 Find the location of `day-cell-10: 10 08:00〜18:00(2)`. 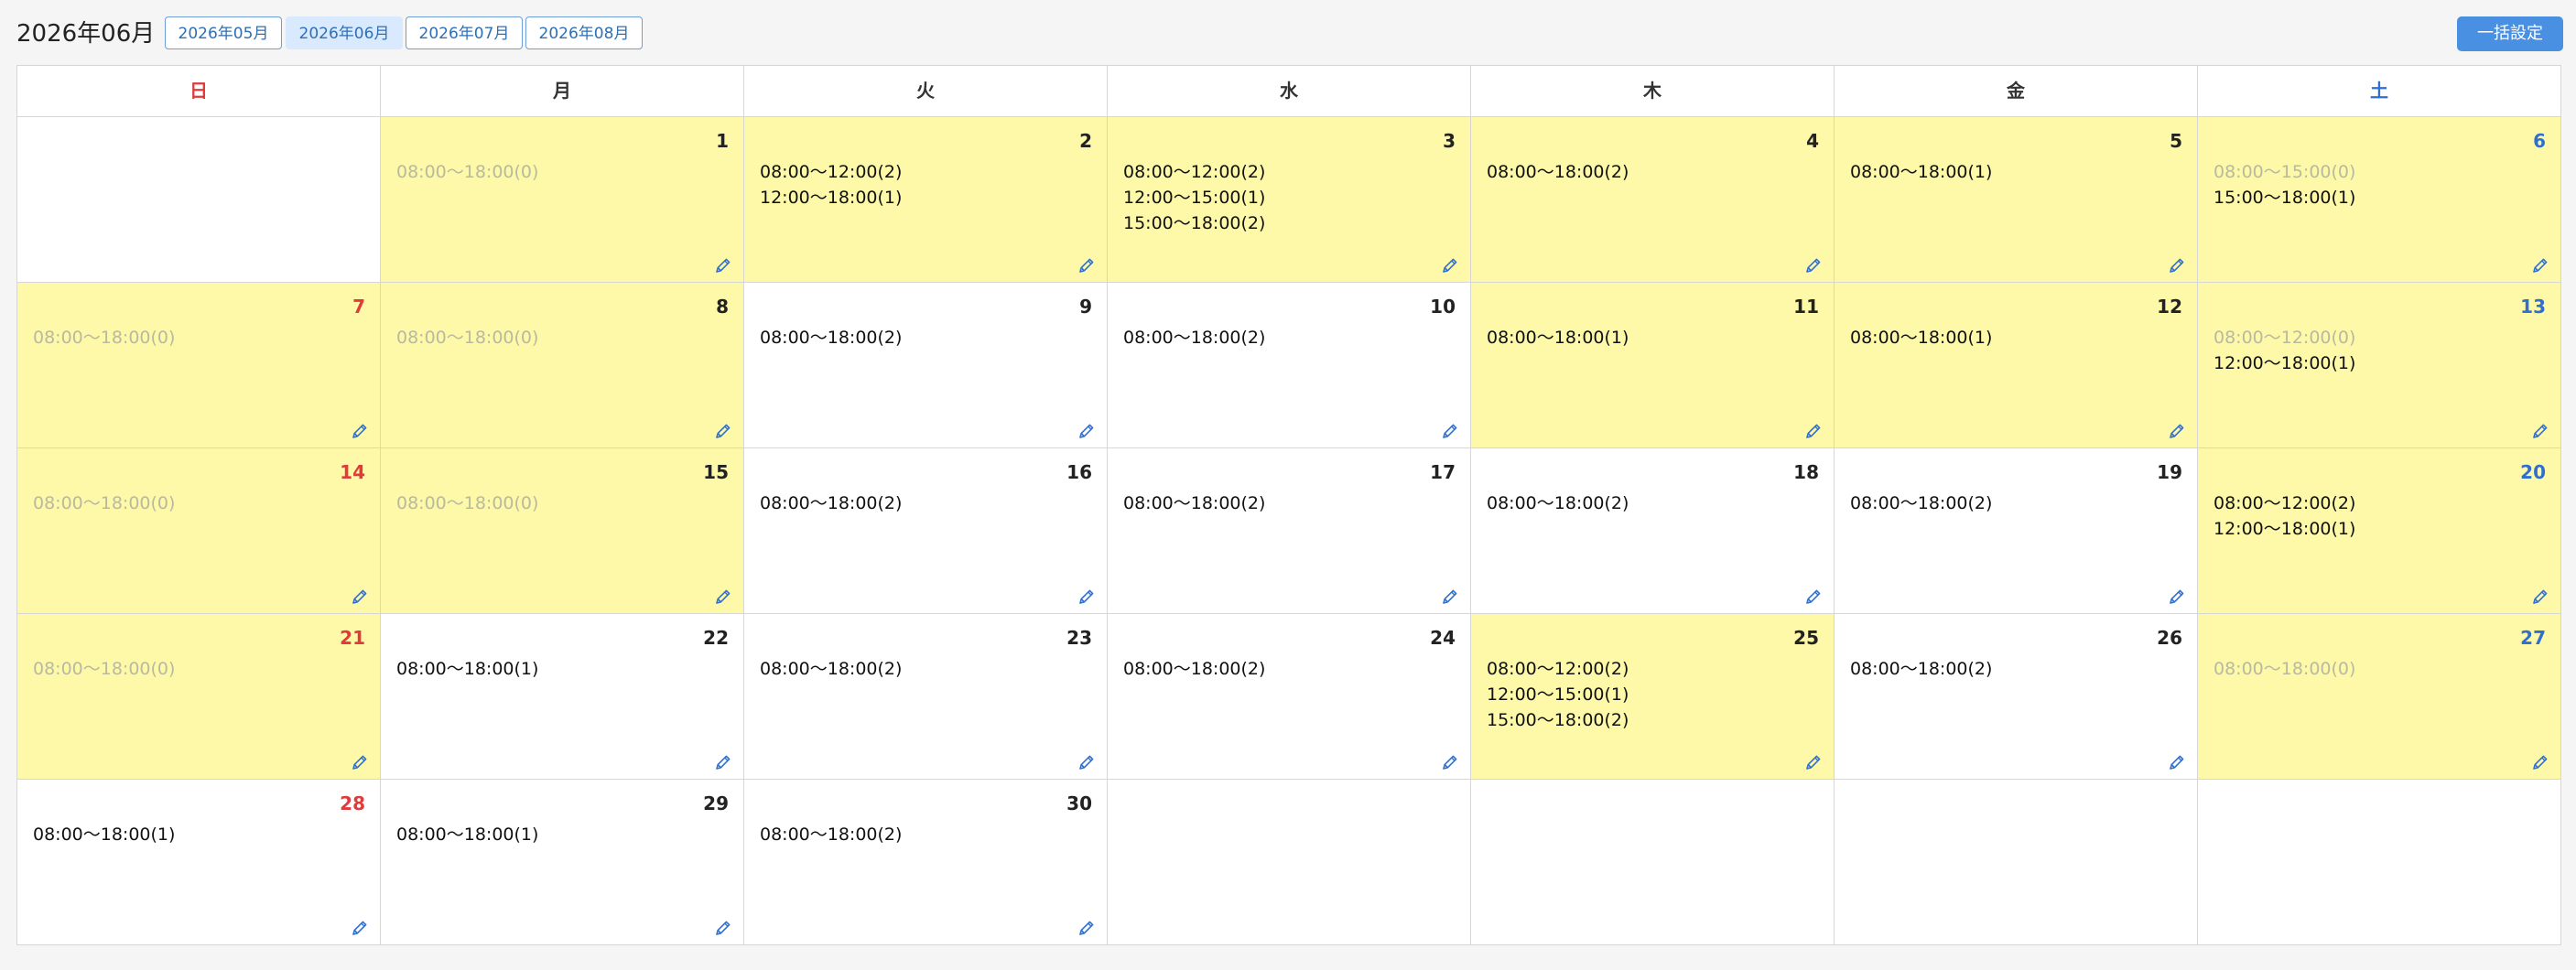

day-cell-10: 10 08:00〜18:00(2) is located at coordinates (1289, 365).